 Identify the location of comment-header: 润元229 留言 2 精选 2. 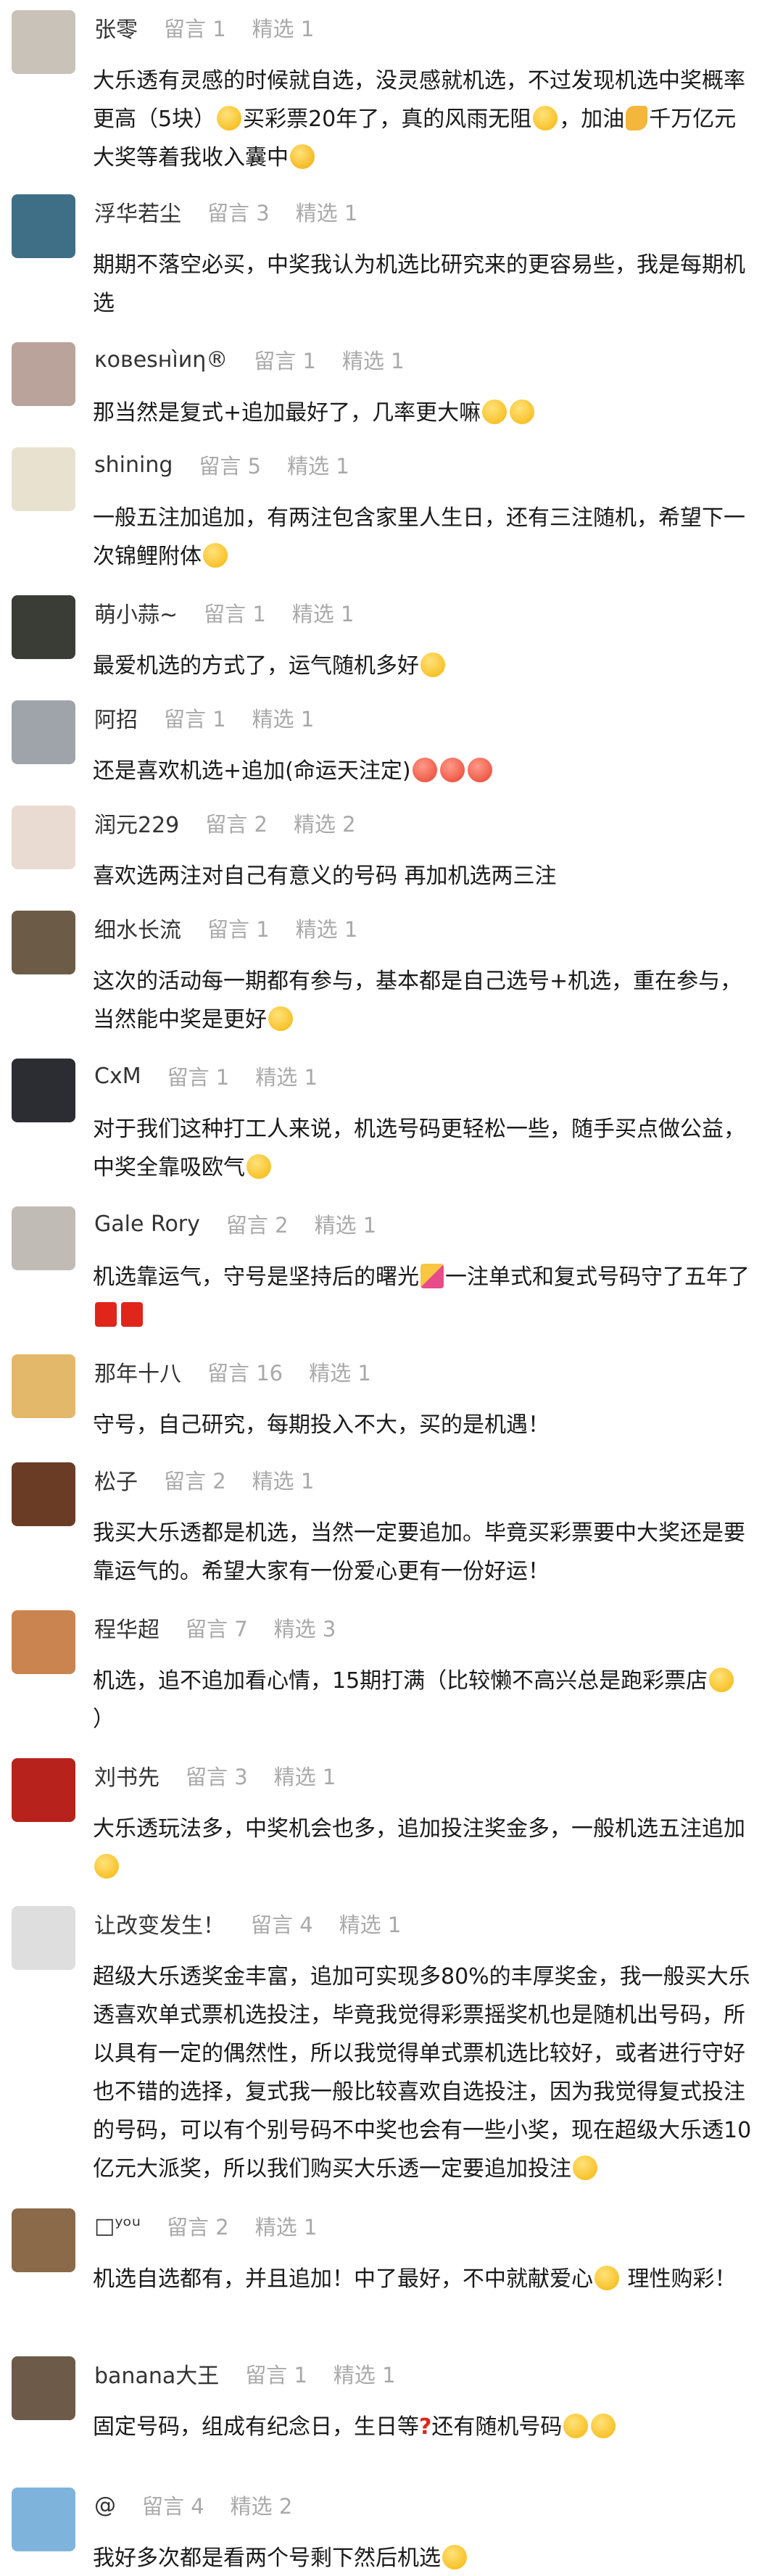
(225, 822).